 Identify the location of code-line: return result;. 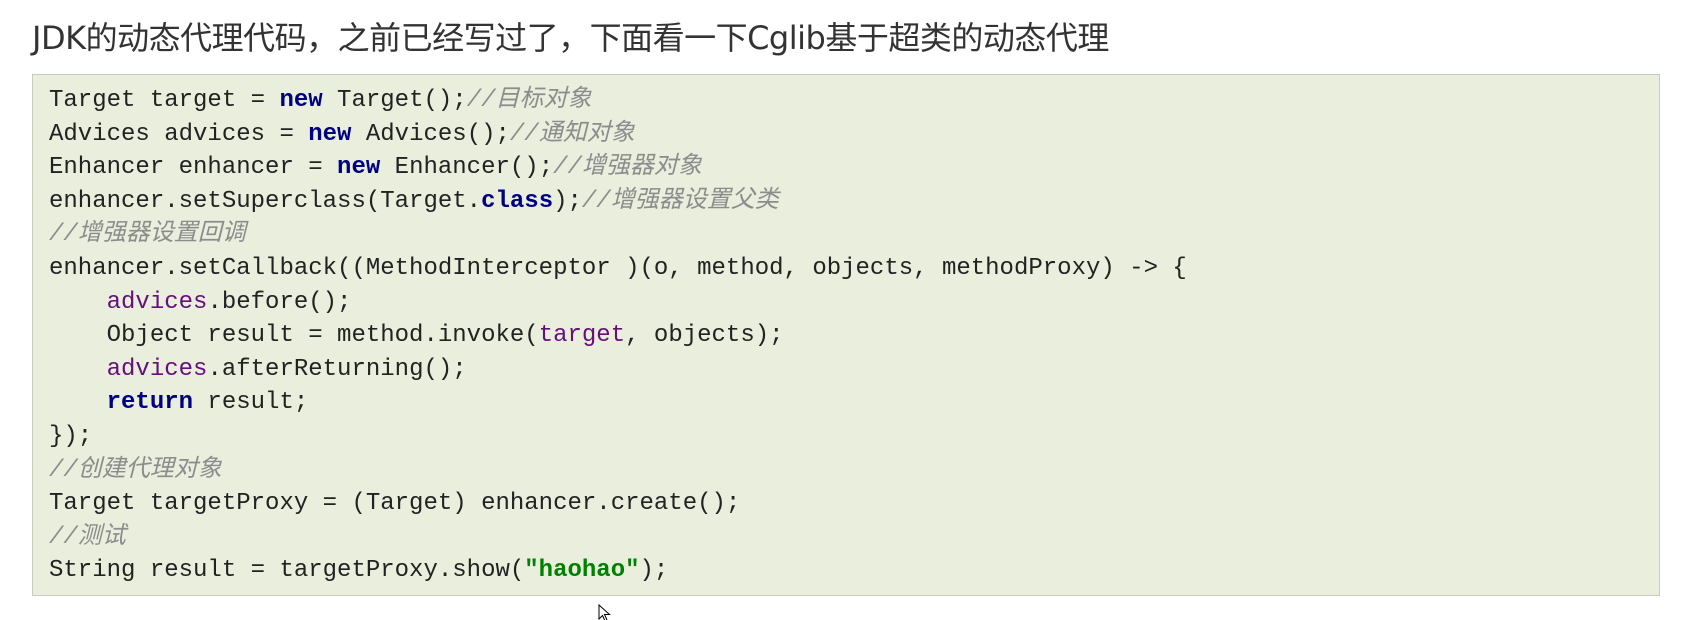
(854, 403).